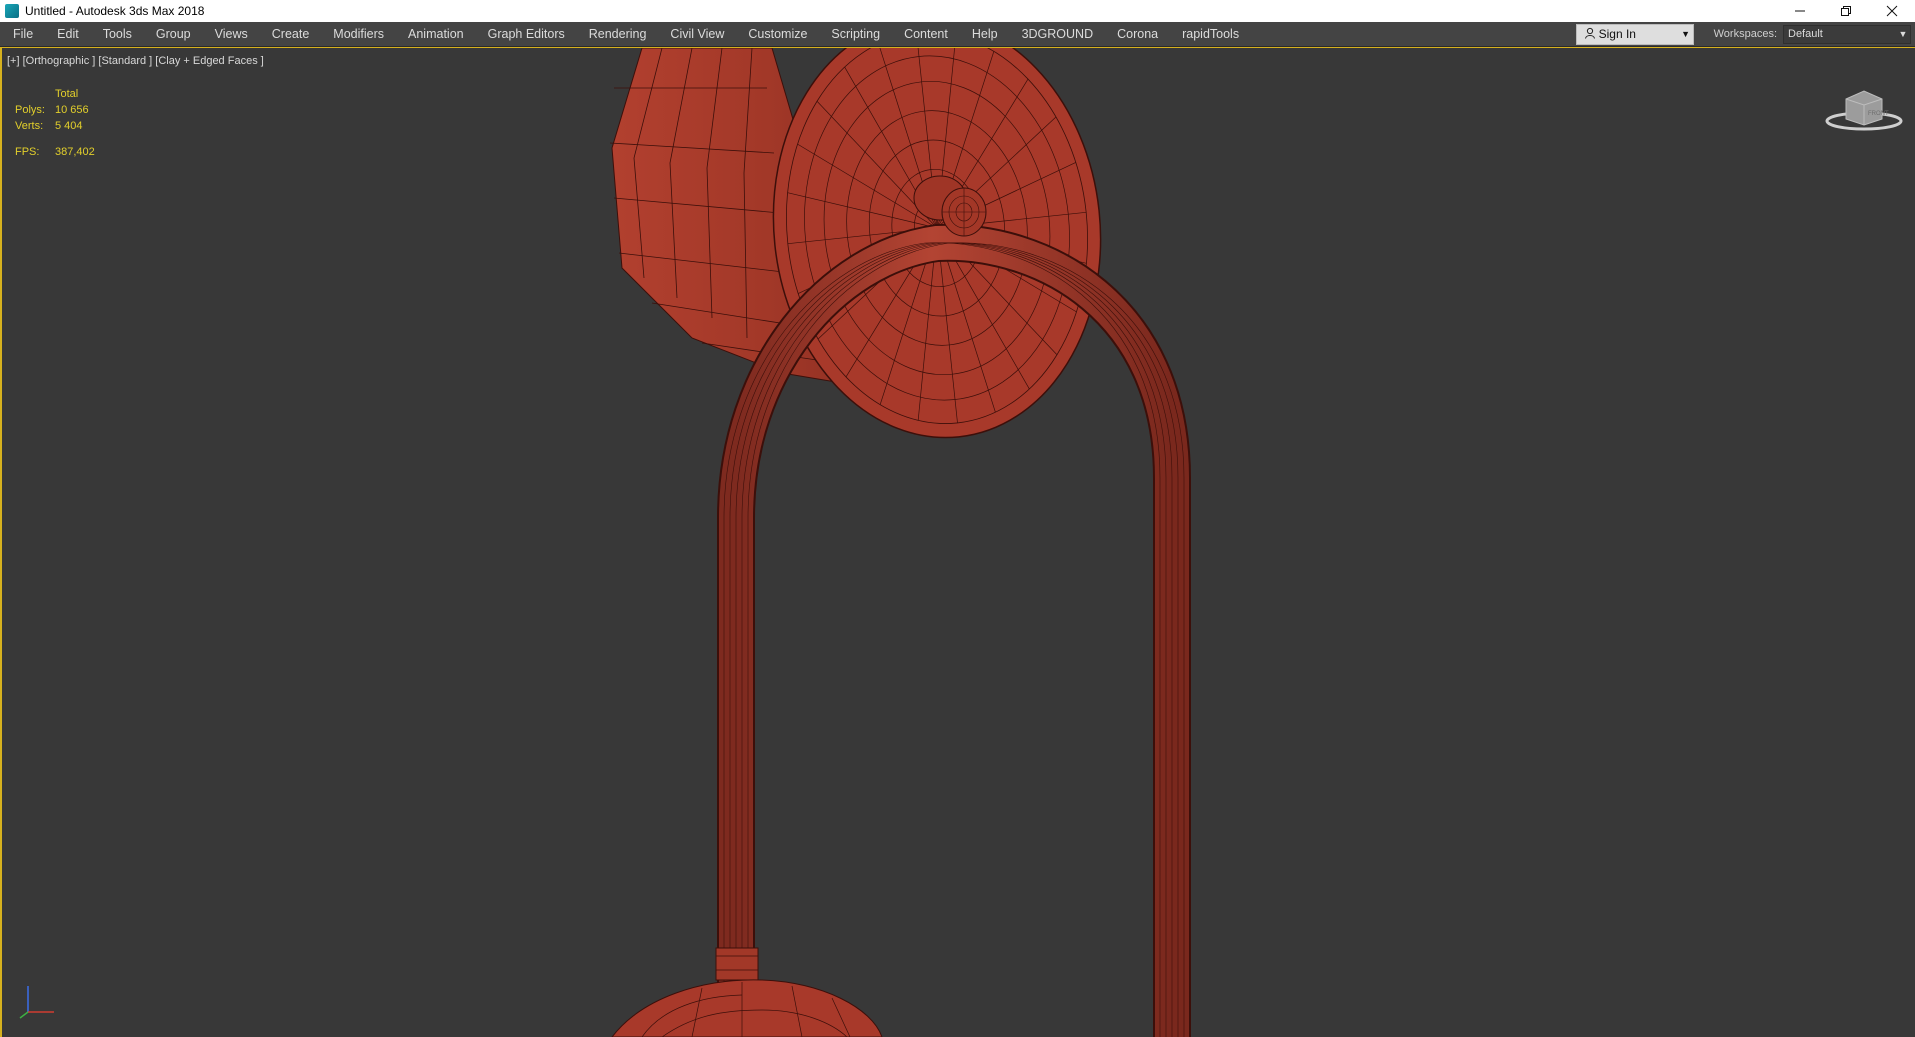 The width and height of the screenshot is (1915, 1037). I want to click on menu-3dground: 3DGROUND, so click(1058, 34).